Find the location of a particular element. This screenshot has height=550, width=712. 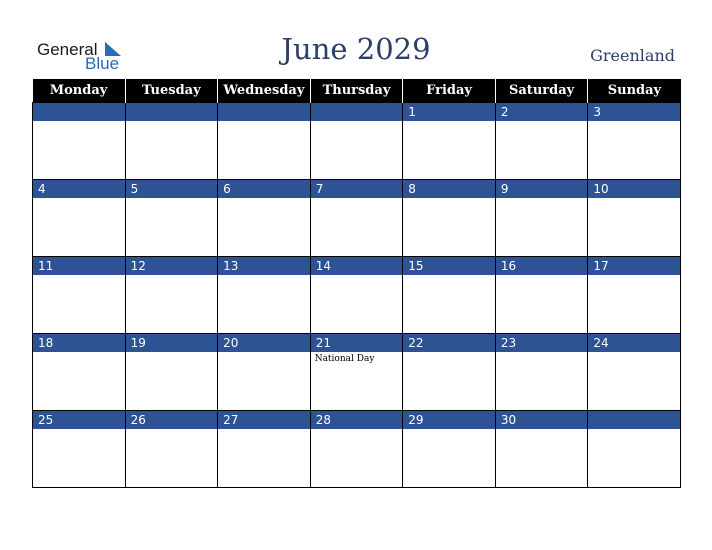

day-number: 23 is located at coordinates (541, 343).